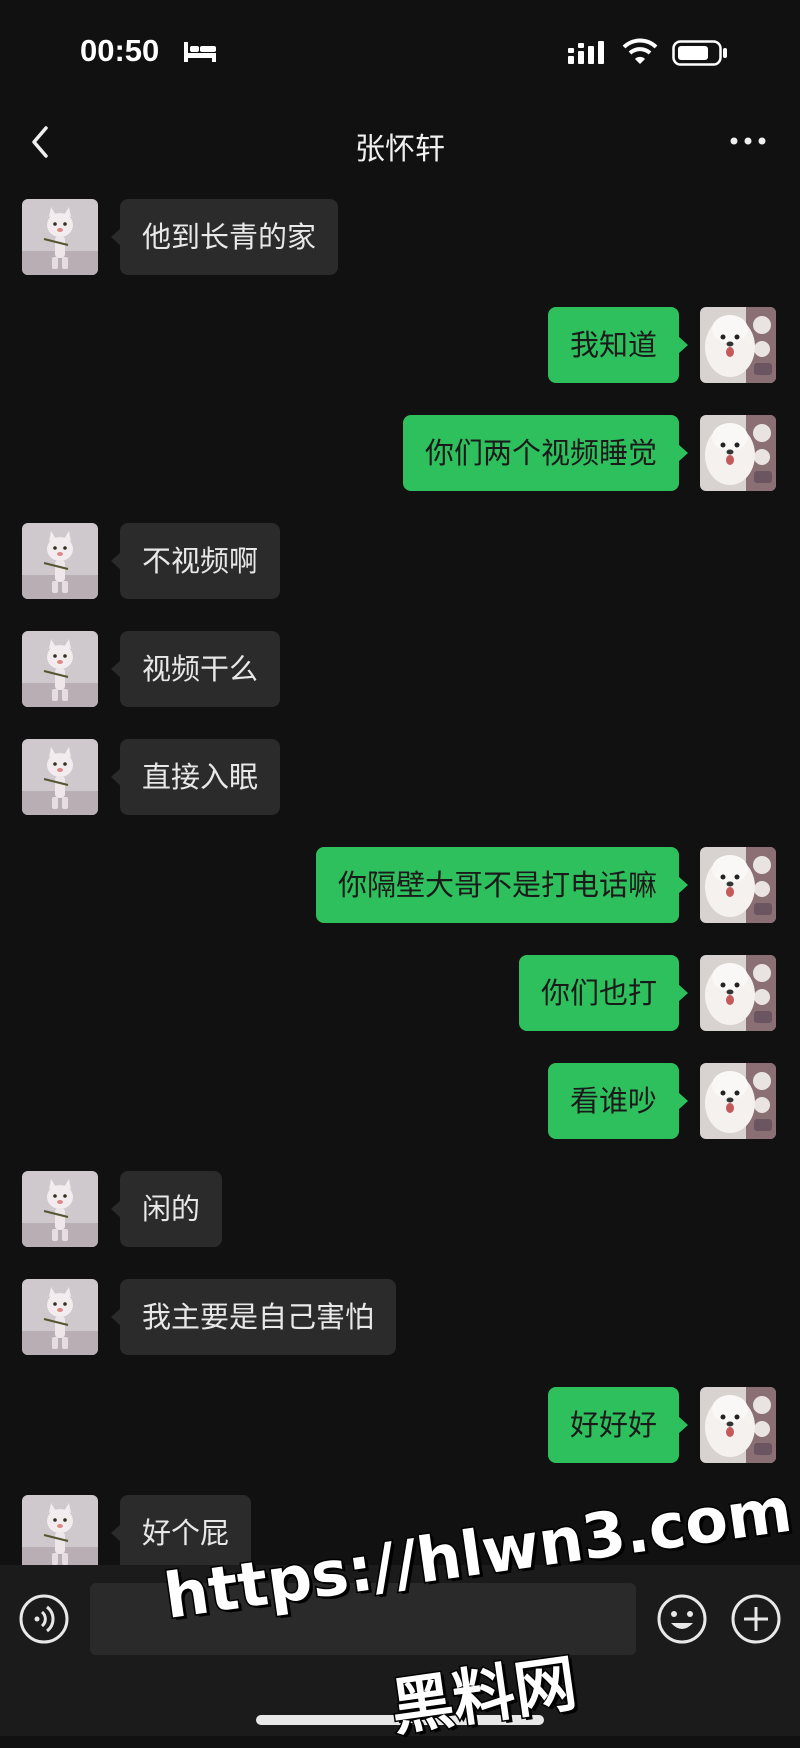  What do you see at coordinates (400, 1530) in the screenshot?
I see `message-incoming: 好个屁` at bounding box center [400, 1530].